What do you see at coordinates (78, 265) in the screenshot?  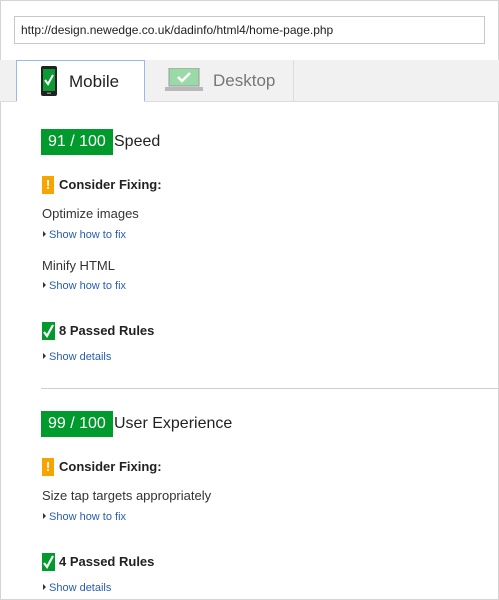 I see `rule-minify-html: Minify HTML` at bounding box center [78, 265].